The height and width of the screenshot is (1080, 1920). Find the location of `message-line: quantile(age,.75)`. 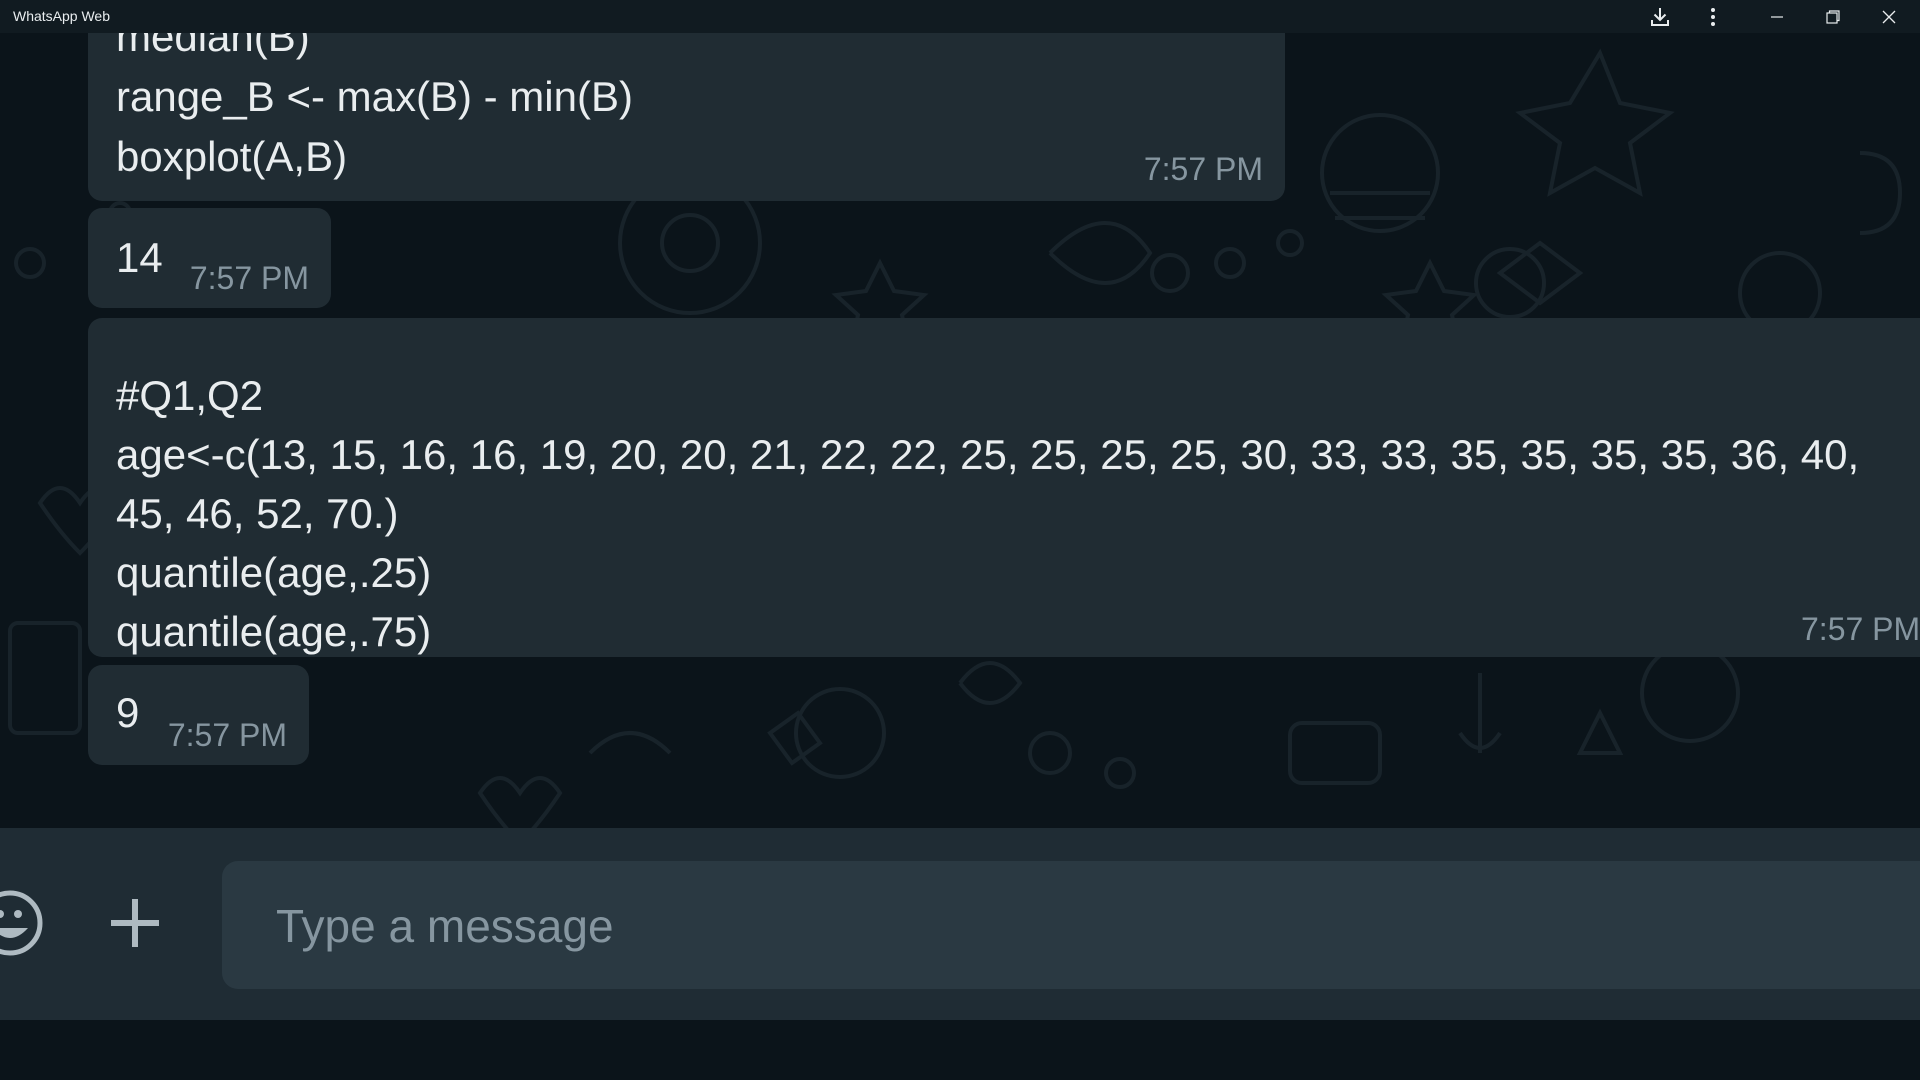

message-line: quantile(age,.75) is located at coordinates (274, 631).